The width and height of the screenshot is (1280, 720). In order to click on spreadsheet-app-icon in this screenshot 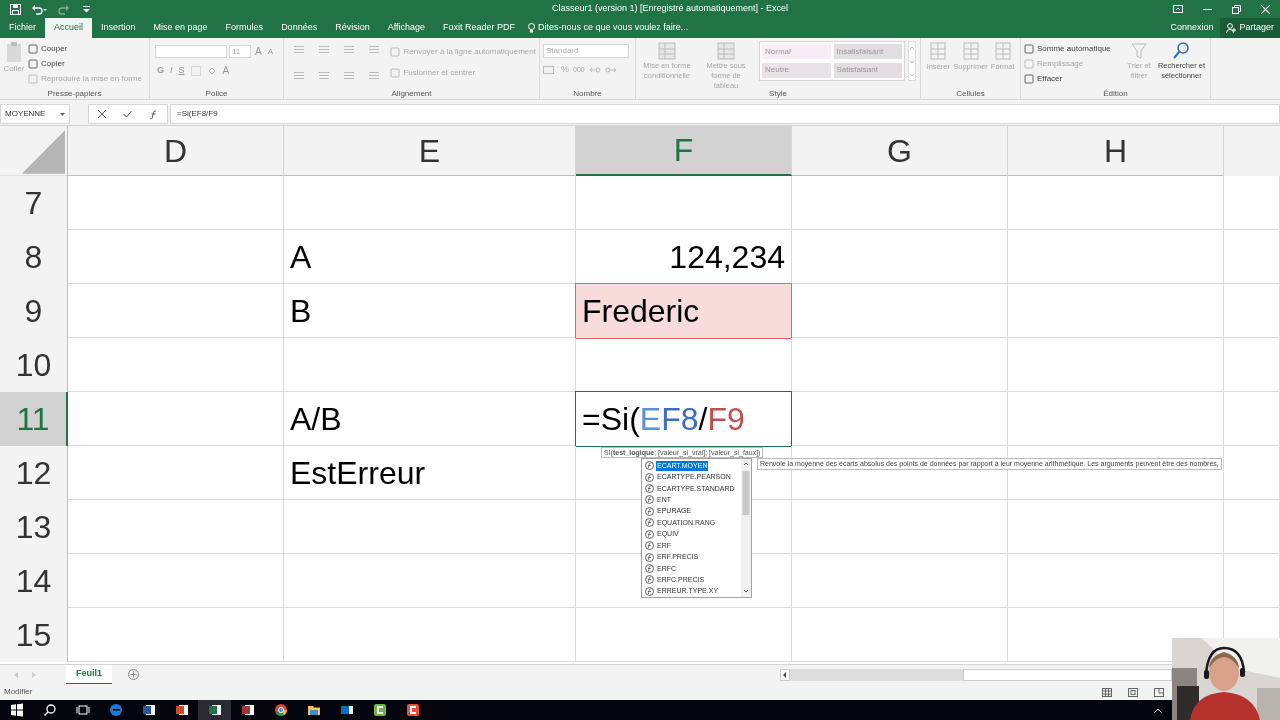, I will do `click(214, 710)`.